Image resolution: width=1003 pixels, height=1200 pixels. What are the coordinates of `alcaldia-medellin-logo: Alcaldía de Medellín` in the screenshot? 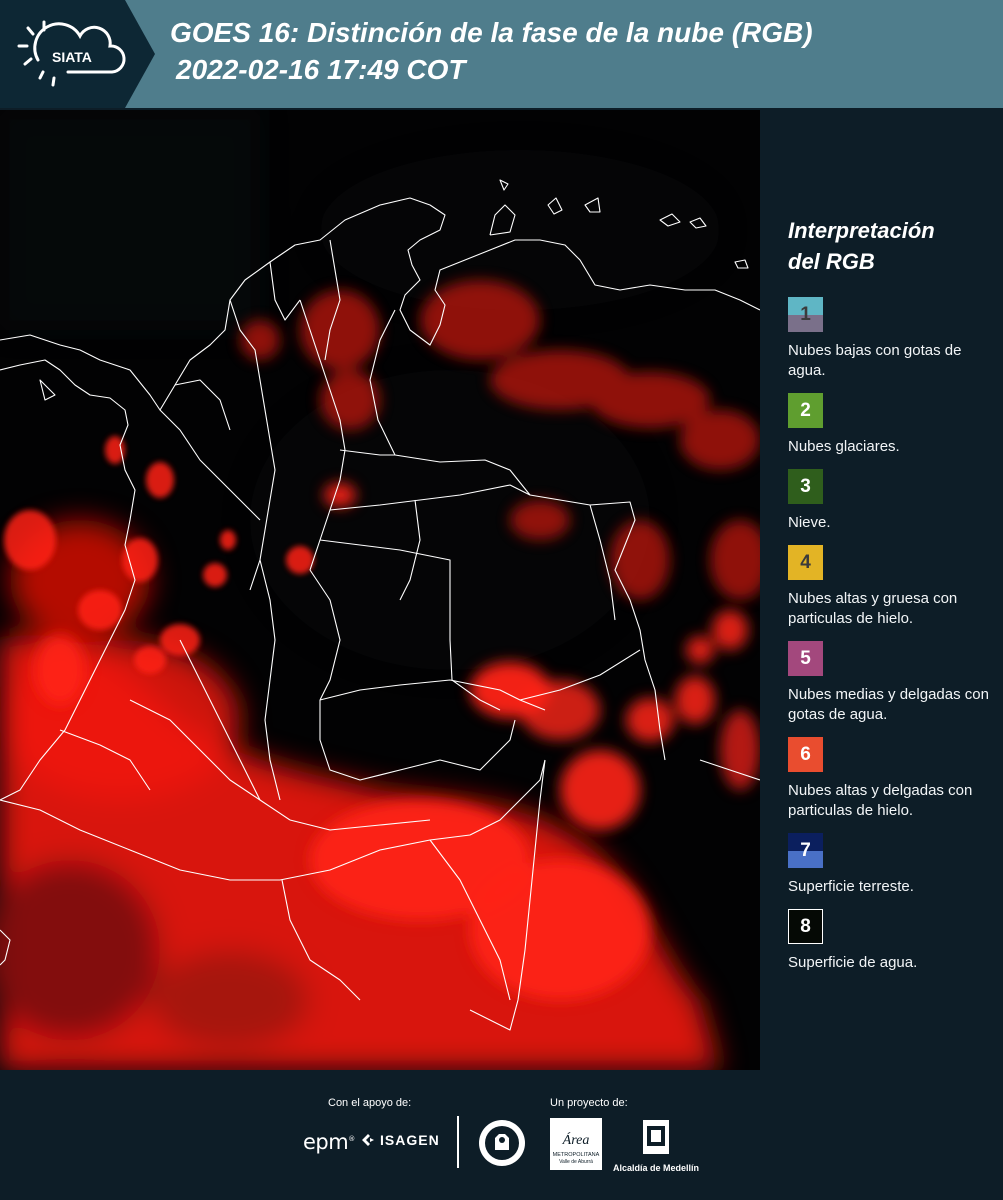 It's located at (656, 1145).